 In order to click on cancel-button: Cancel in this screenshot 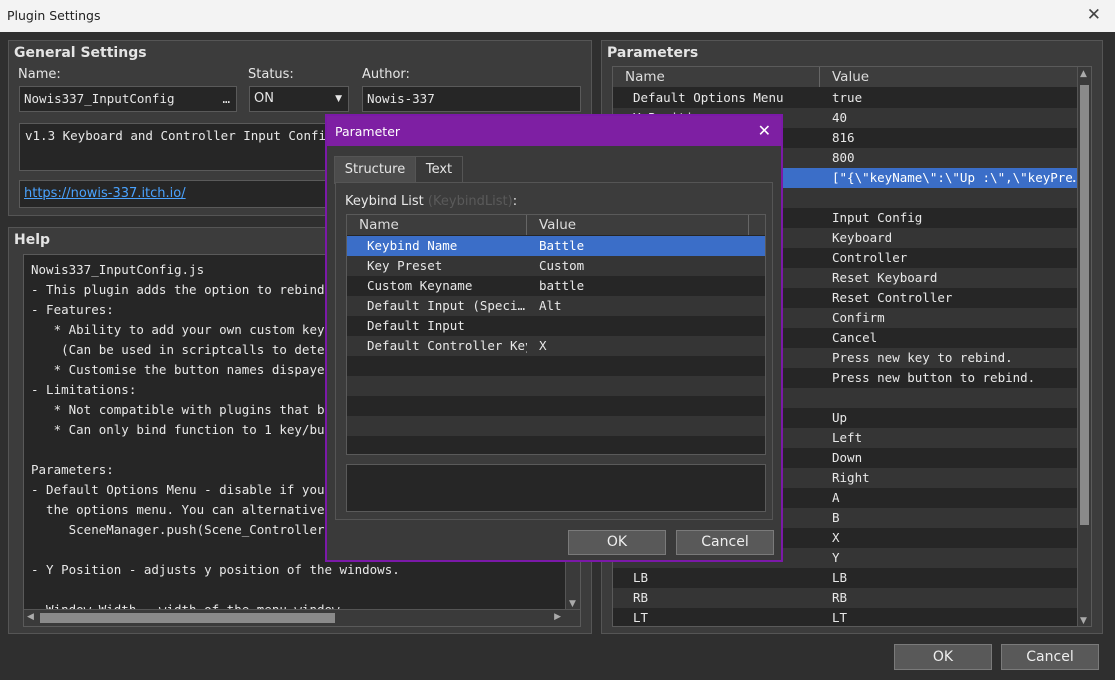, I will do `click(1050, 657)`.